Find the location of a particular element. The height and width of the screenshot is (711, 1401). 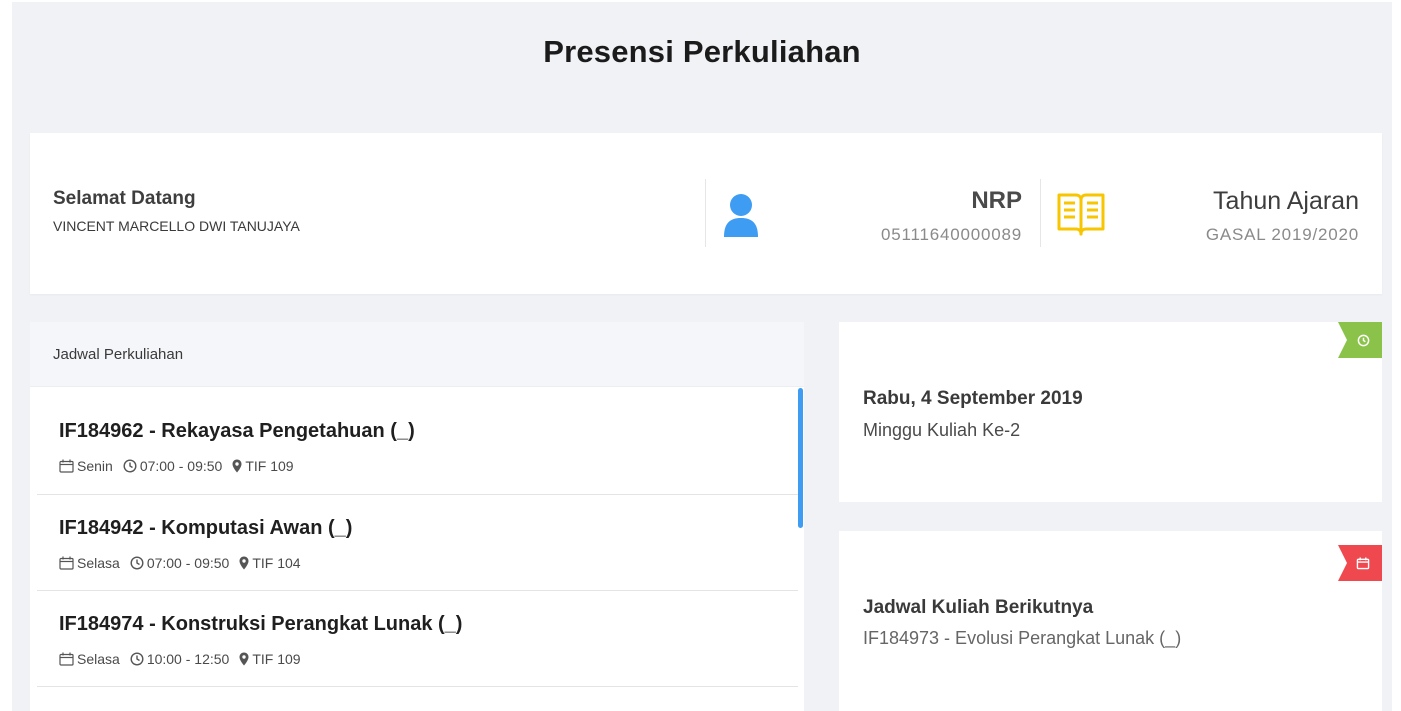

book-icon is located at coordinates (1081, 214).